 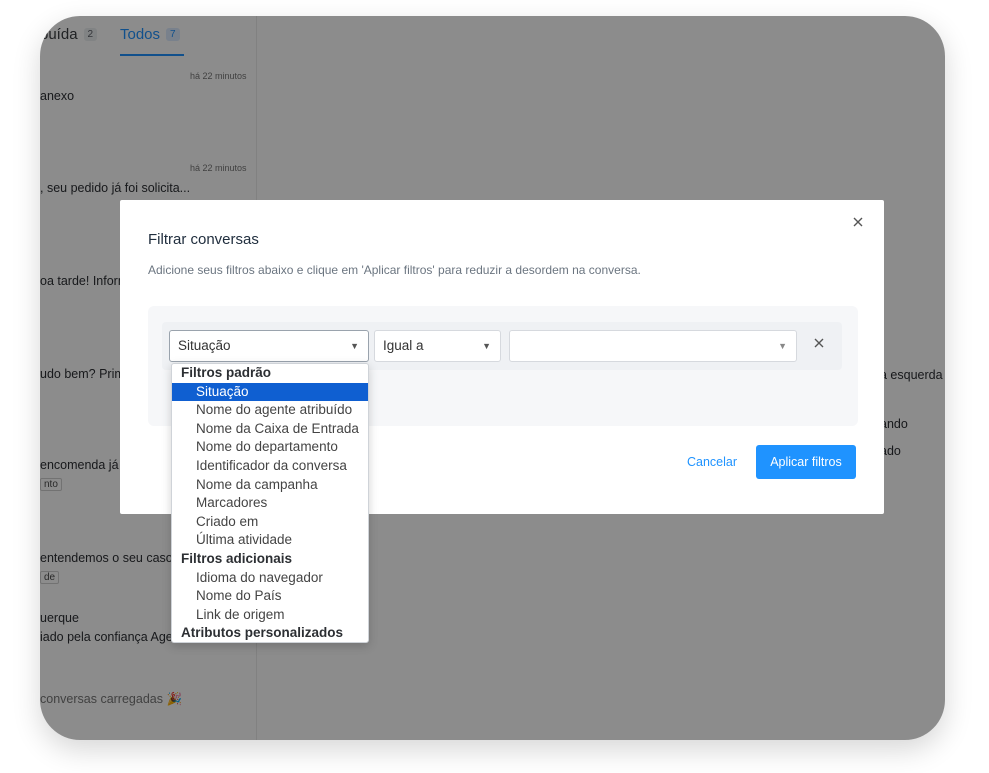 I want to click on dropdown-option: Marcadores, so click(x=270, y=503).